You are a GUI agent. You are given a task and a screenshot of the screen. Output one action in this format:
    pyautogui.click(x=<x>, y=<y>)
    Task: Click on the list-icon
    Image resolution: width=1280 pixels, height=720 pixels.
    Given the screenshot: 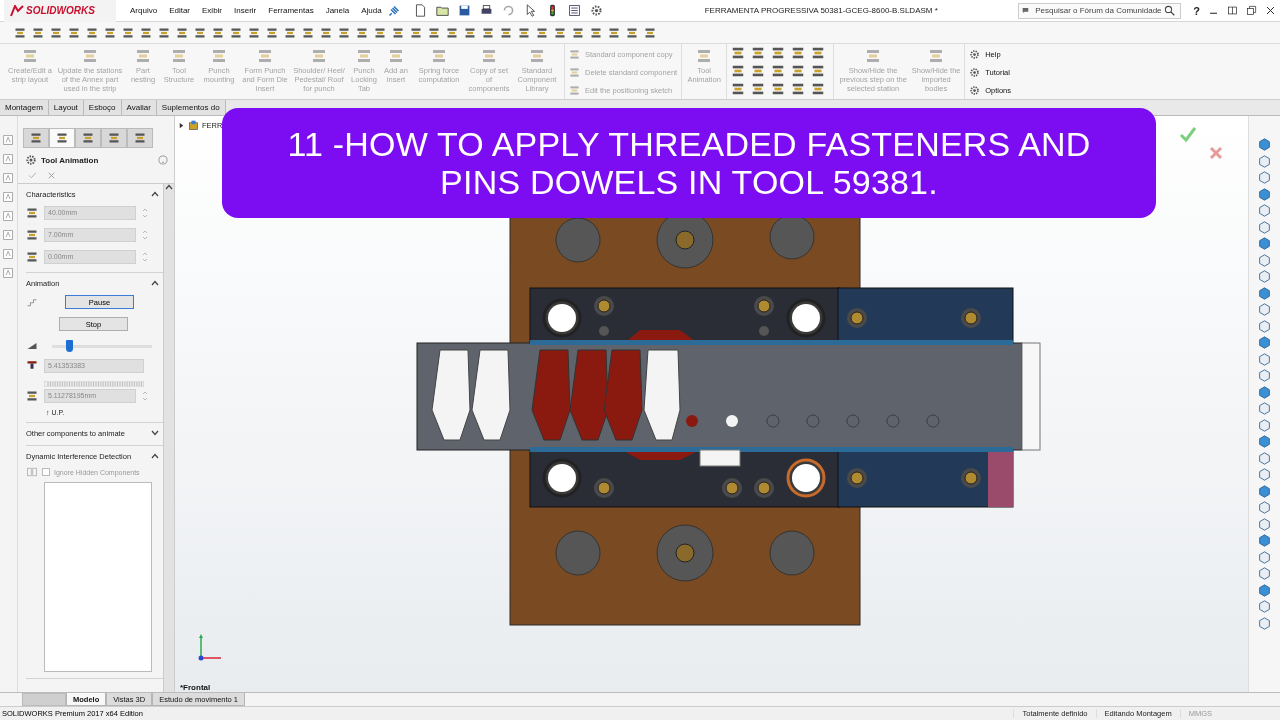 What is the action you would take?
    pyautogui.click(x=574, y=10)
    